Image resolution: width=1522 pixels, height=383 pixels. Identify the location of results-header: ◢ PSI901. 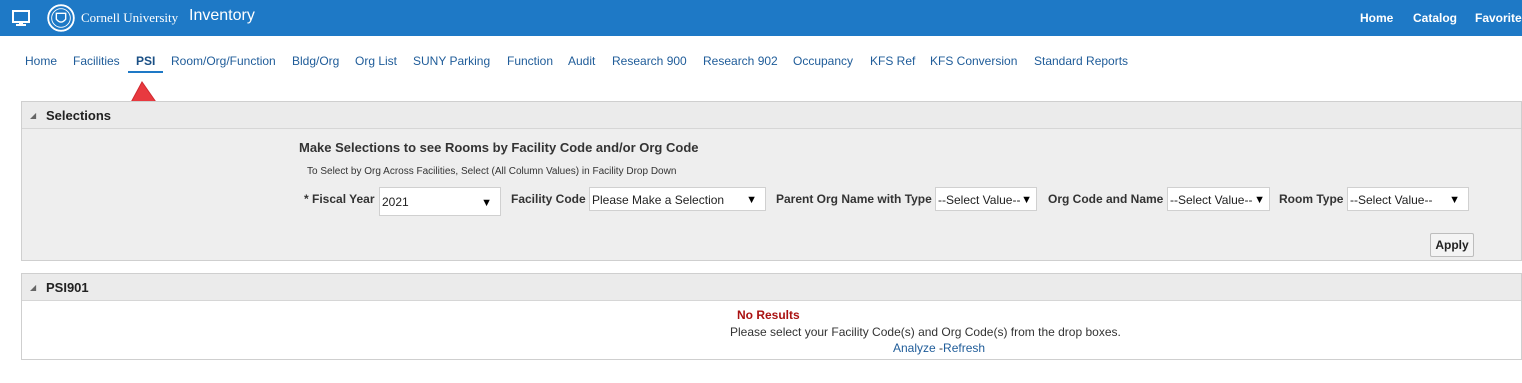
(771, 287).